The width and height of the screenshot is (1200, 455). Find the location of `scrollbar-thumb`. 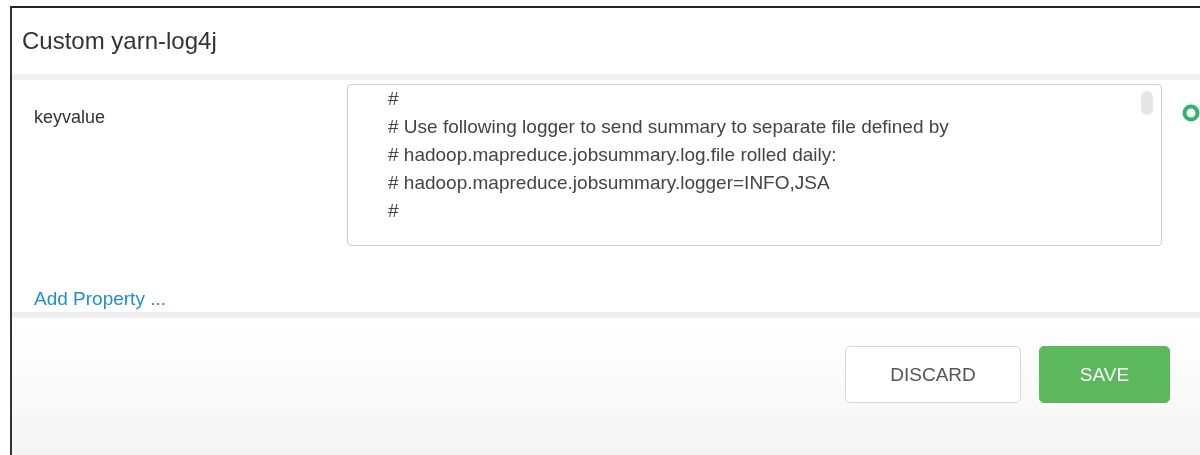

scrollbar-thumb is located at coordinates (1147, 103).